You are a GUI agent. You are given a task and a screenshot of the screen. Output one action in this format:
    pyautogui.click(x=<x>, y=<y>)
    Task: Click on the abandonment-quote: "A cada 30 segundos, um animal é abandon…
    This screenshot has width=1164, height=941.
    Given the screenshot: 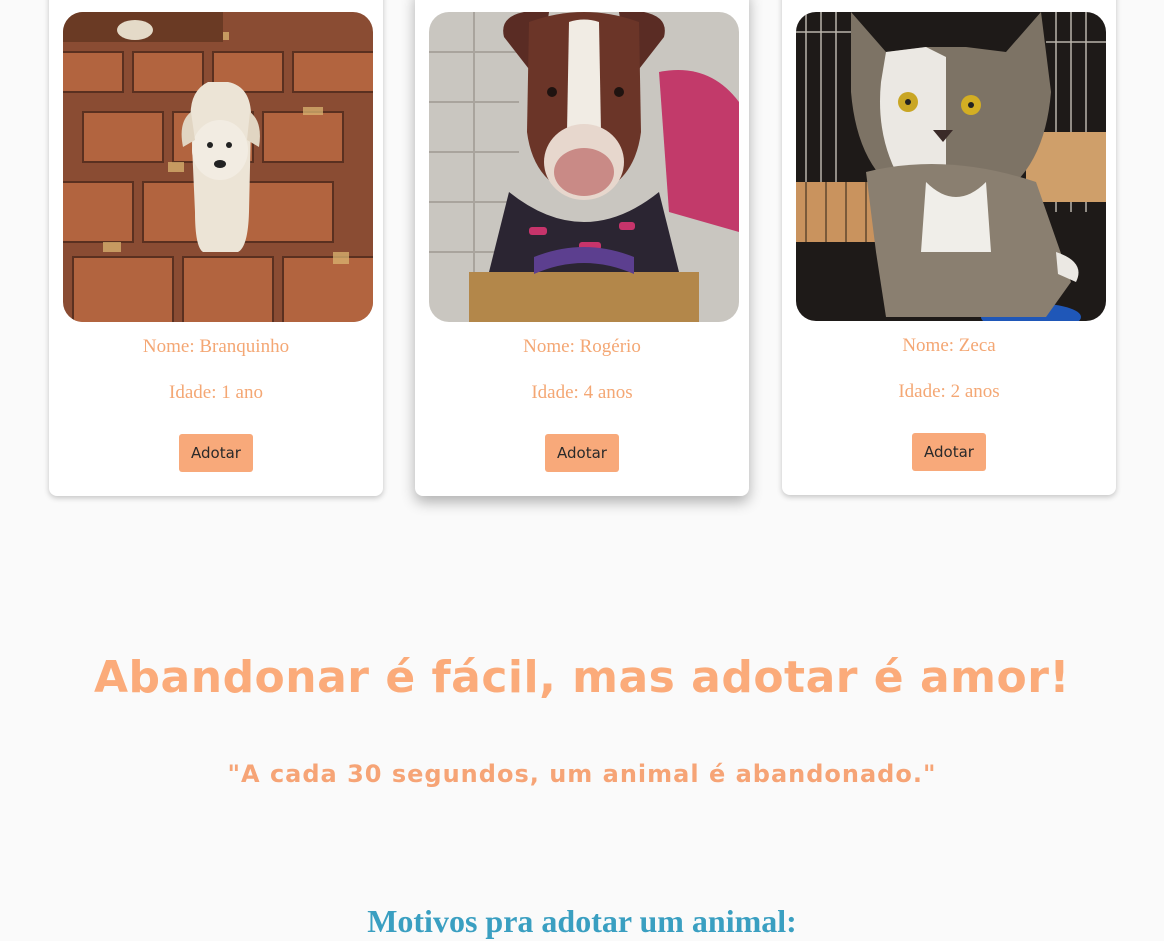 What is the action you would take?
    pyautogui.click(x=582, y=774)
    